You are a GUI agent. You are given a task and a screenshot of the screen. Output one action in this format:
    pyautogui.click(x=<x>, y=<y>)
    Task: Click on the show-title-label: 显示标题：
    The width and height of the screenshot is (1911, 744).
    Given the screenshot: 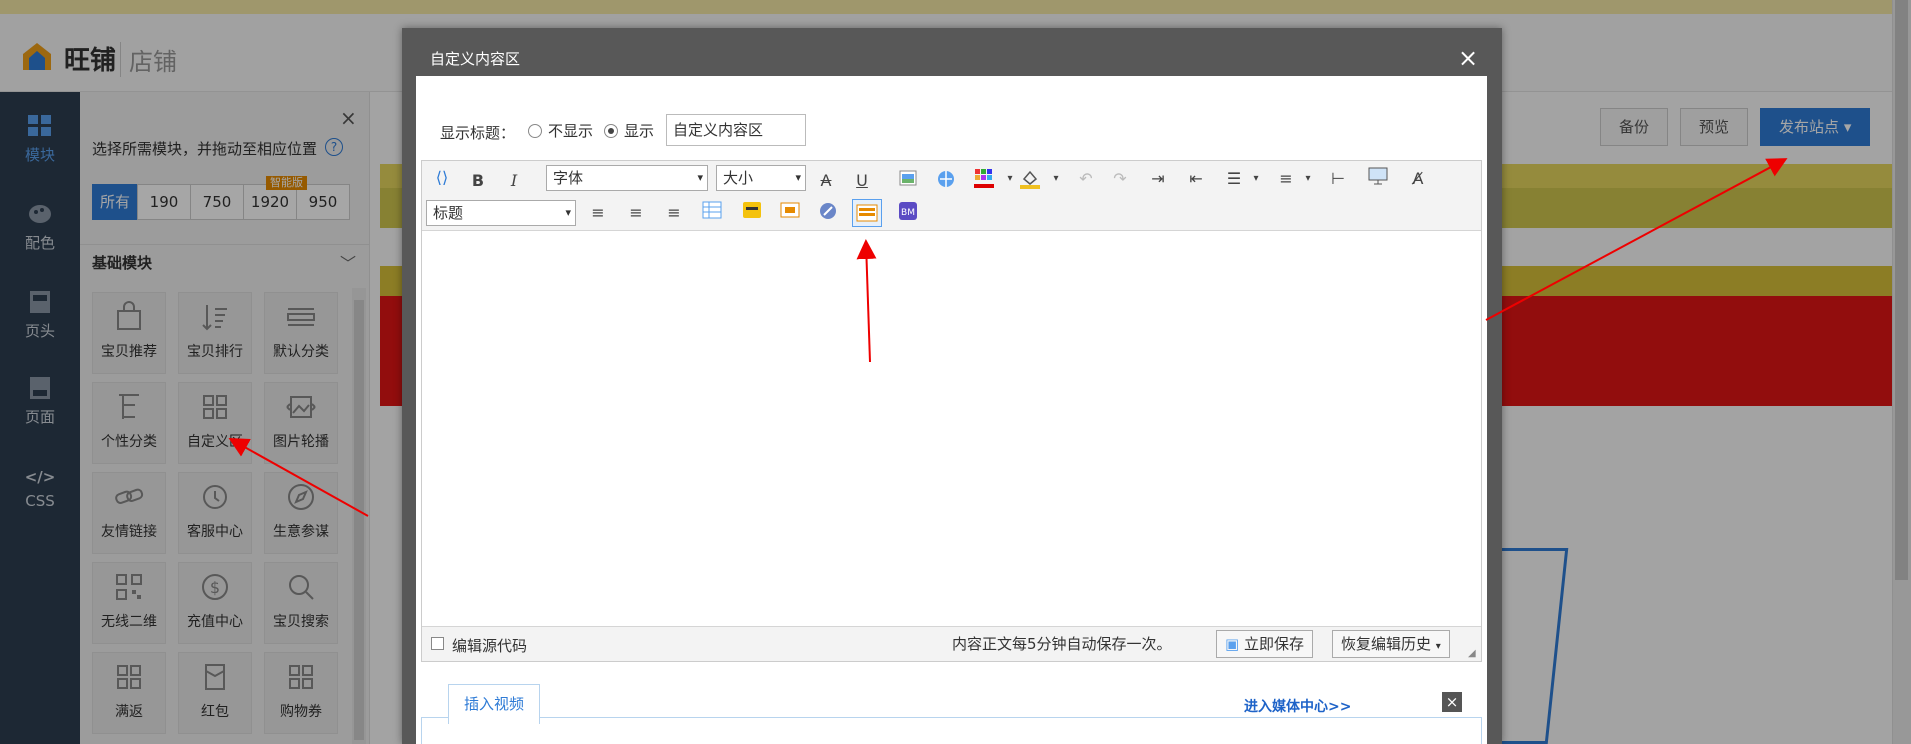 What is the action you would take?
    pyautogui.click(x=478, y=133)
    